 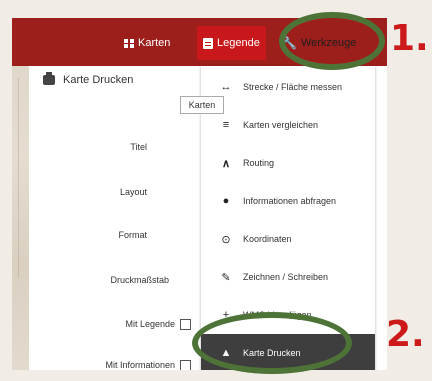 What do you see at coordinates (133, 192) in the screenshot?
I see `layout-label: Layout` at bounding box center [133, 192].